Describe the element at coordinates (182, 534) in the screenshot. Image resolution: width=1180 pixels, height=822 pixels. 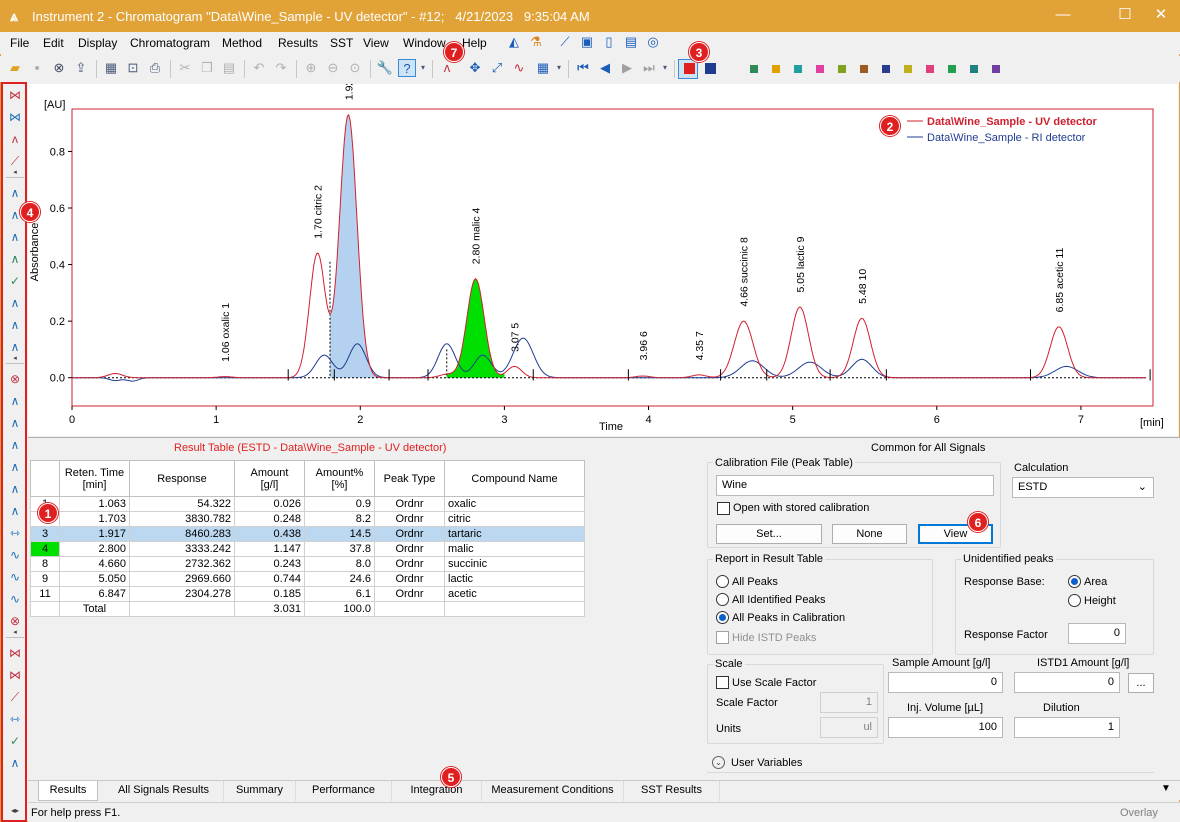
I see `table-cell: 8460.283` at that location.